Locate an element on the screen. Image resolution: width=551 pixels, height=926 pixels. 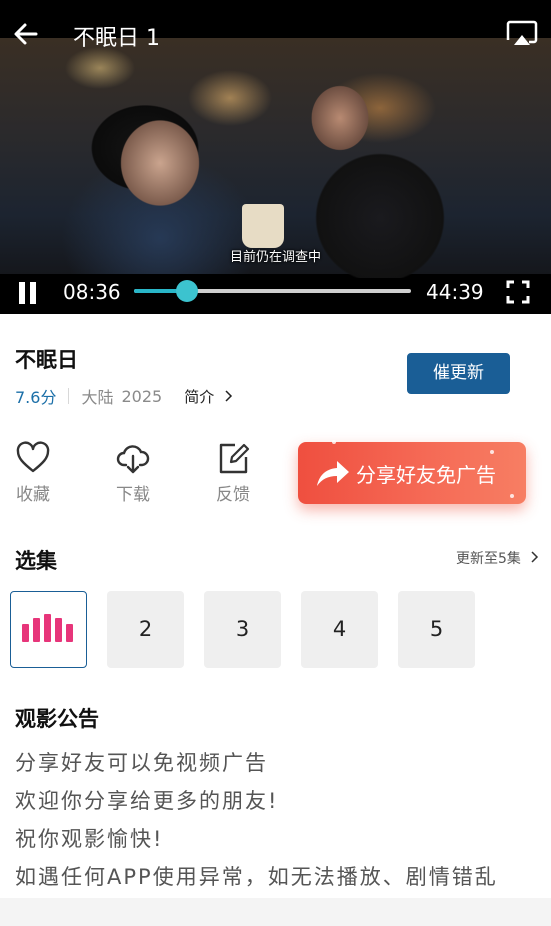
intro-label: 简介 is located at coordinates (199, 396).